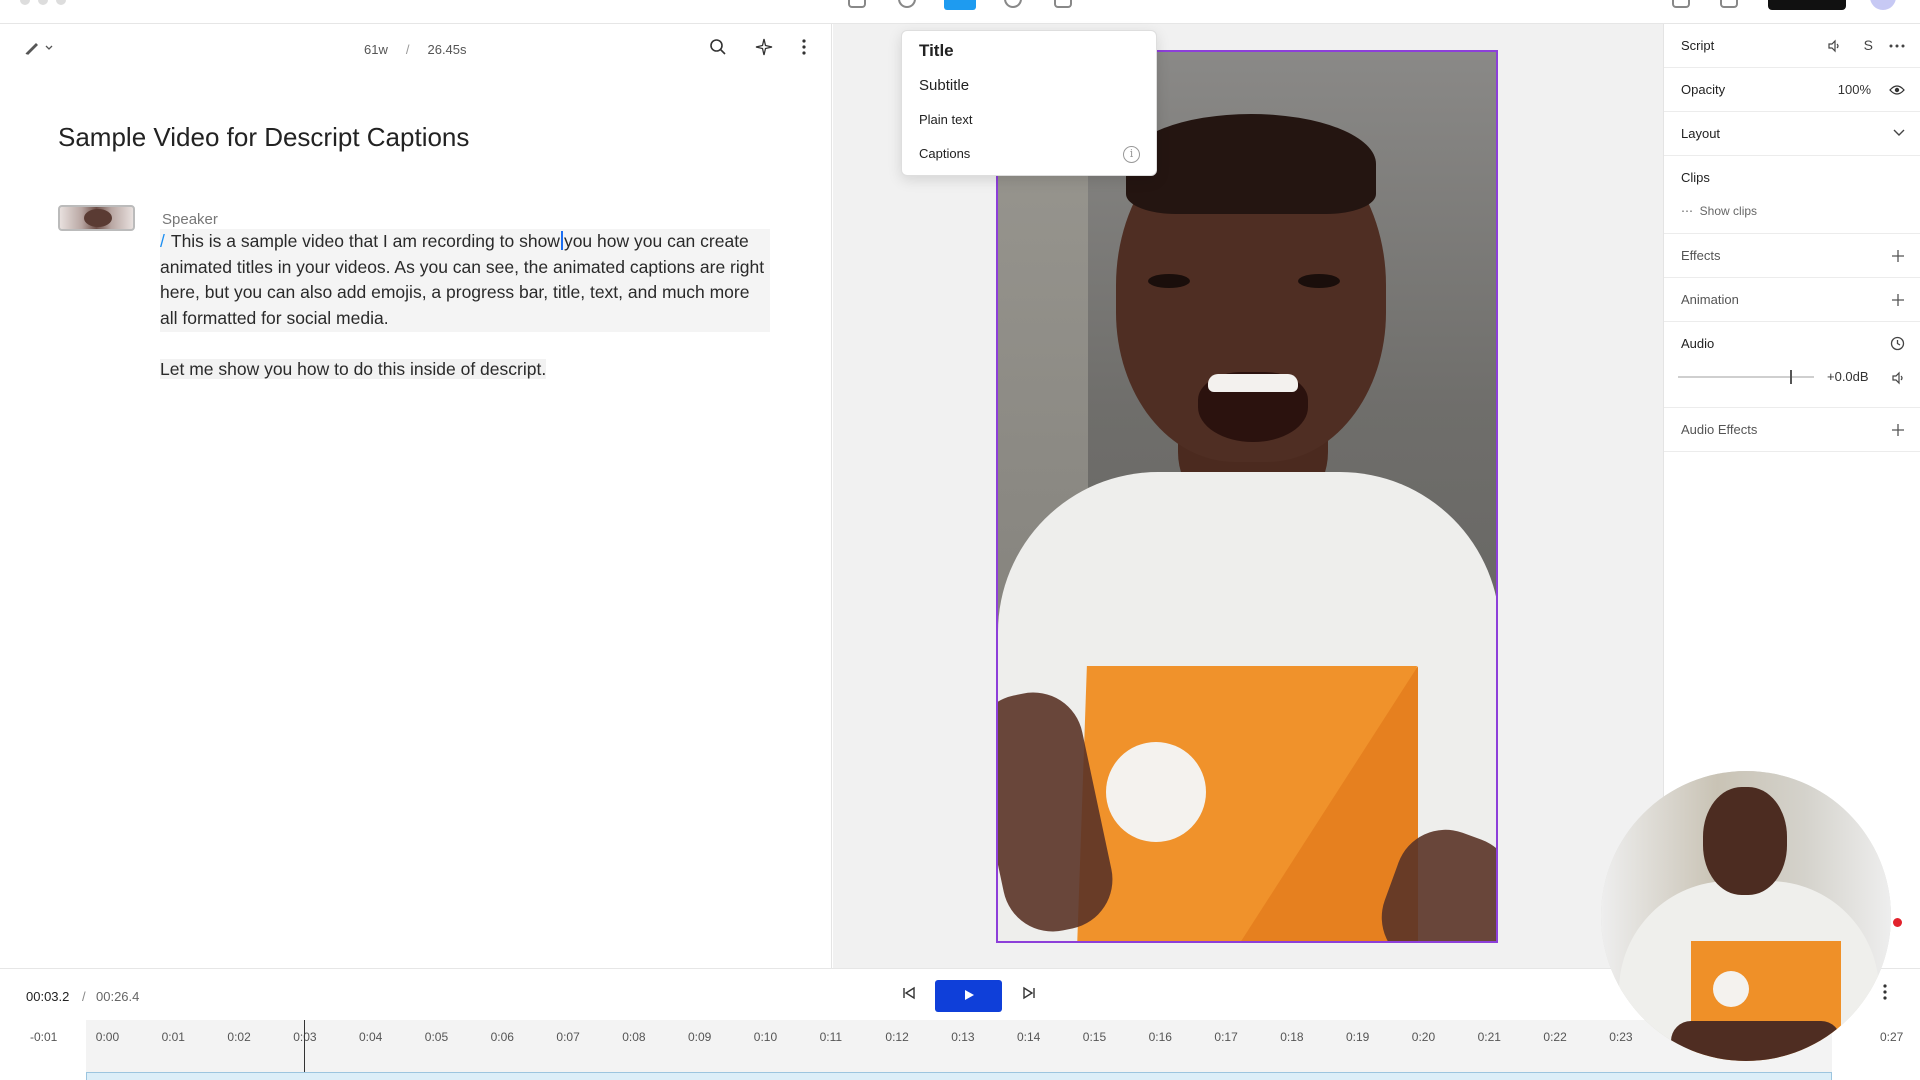 This screenshot has width=1920, height=1080. Describe the element at coordinates (1063, 4) in the screenshot. I see `layout-tool-icon` at that location.